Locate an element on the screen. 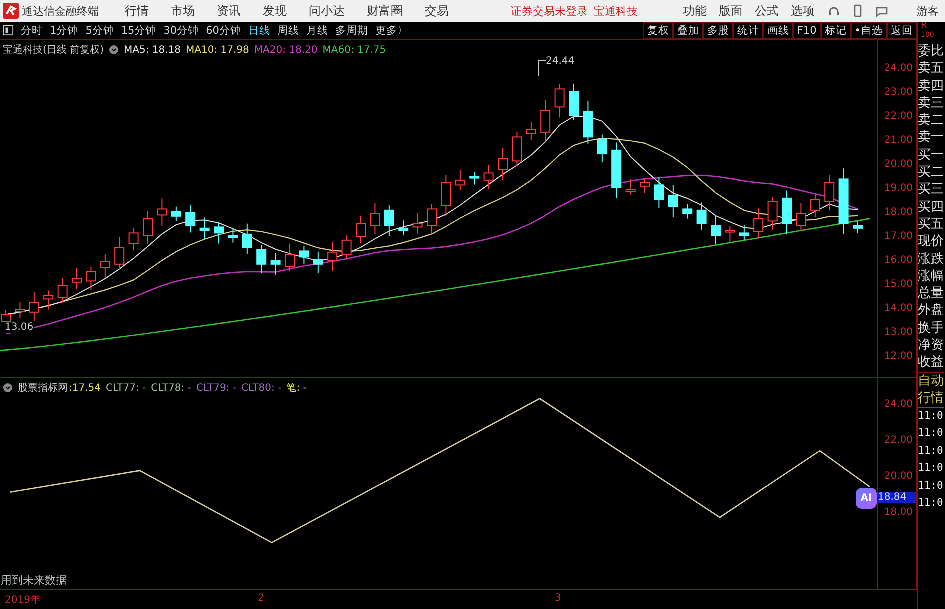  period-tab: 月线 is located at coordinates (317, 31).